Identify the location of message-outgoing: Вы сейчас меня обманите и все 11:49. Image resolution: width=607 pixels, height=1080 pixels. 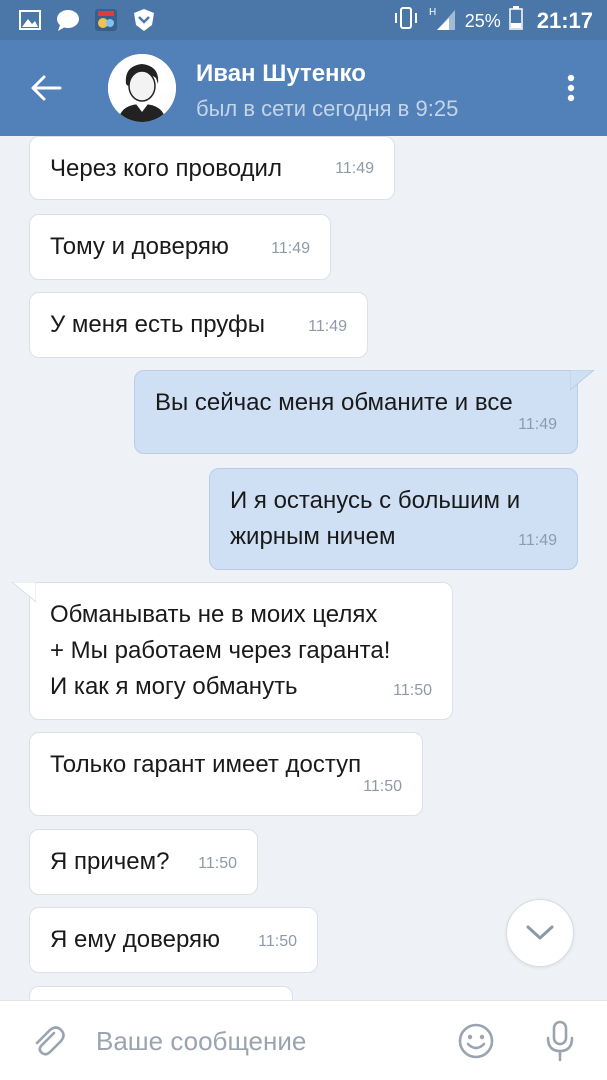
(356, 412).